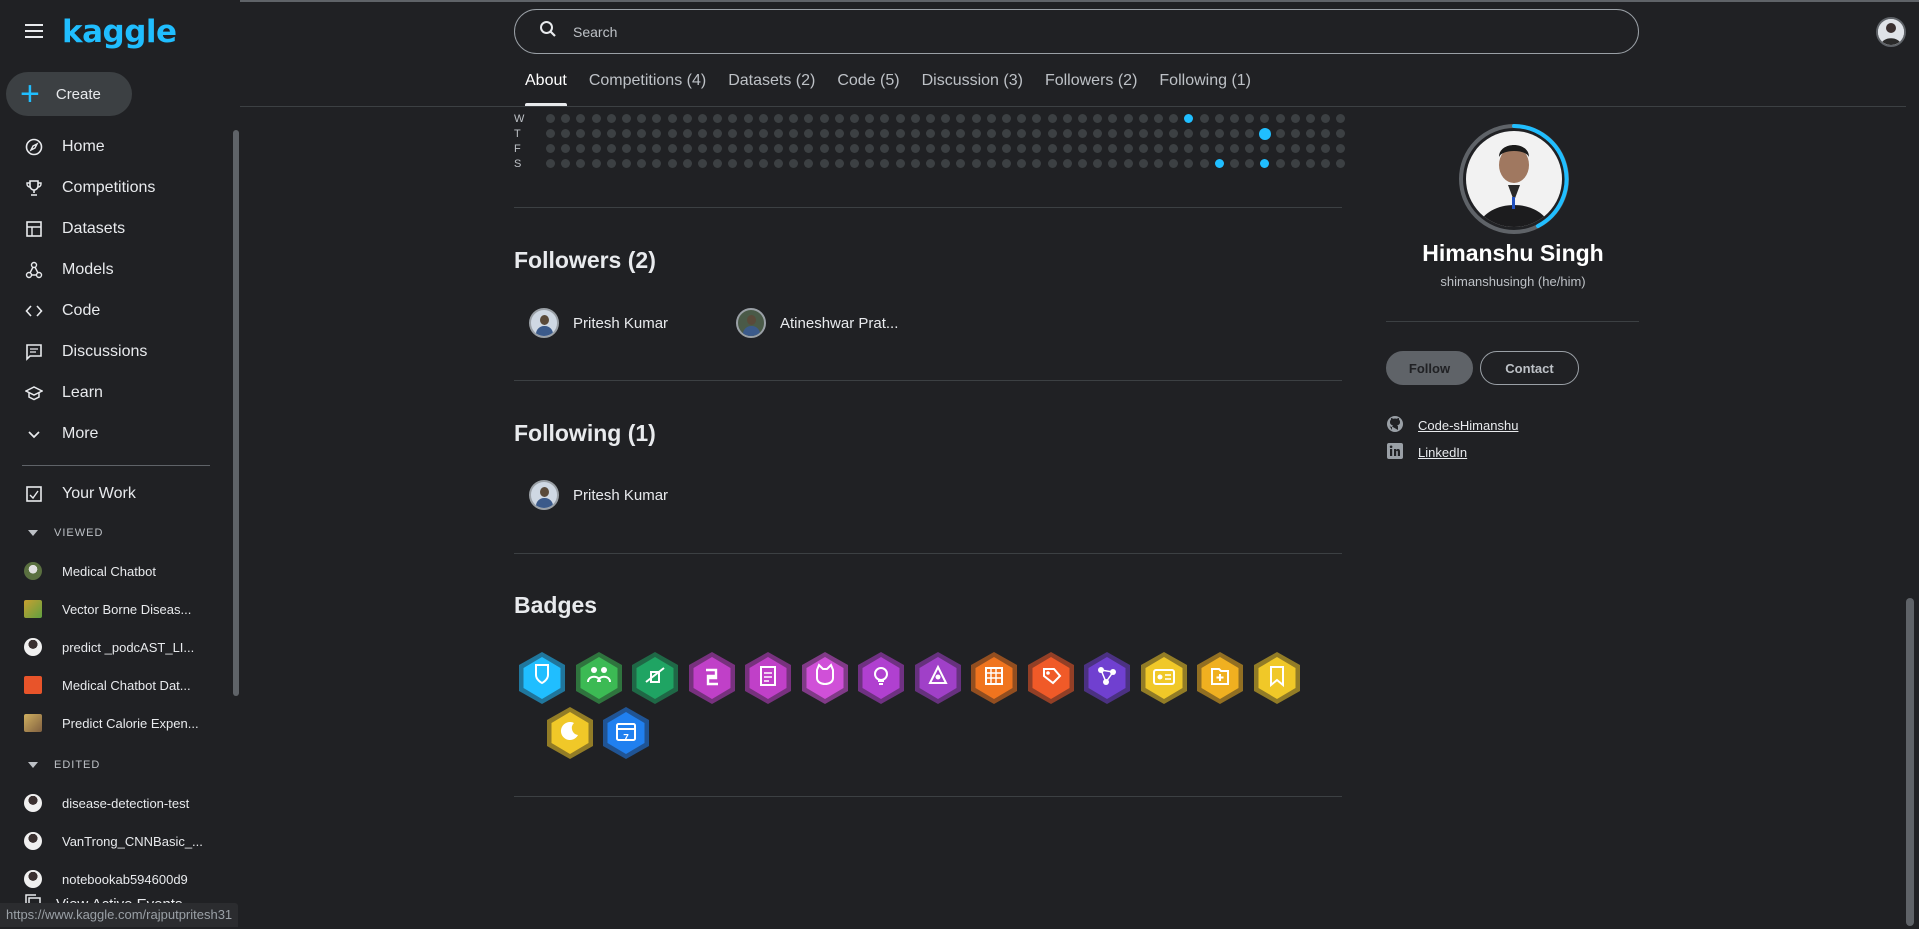 The width and height of the screenshot is (1919, 929). I want to click on graph-badge, so click(1107, 678).